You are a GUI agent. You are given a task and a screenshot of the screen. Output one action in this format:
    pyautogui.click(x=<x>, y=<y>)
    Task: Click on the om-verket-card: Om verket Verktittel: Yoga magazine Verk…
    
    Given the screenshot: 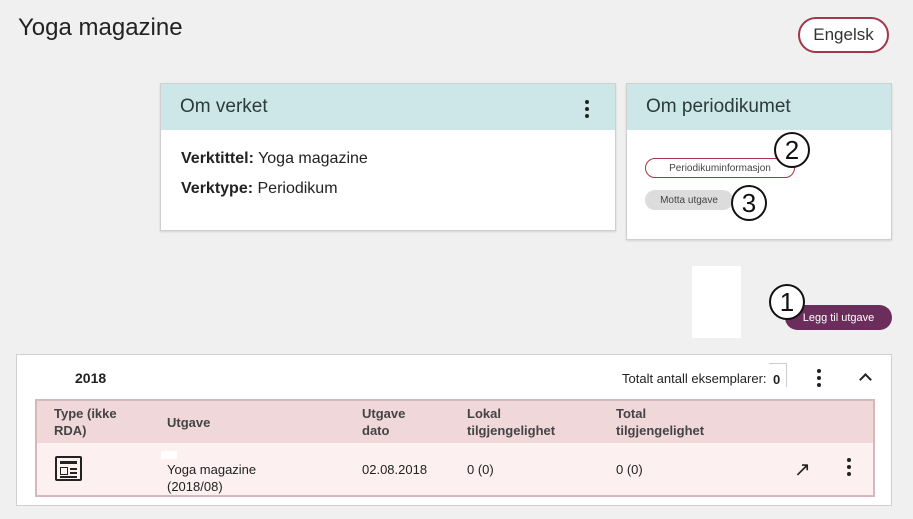 What is the action you would take?
    pyautogui.click(x=388, y=157)
    